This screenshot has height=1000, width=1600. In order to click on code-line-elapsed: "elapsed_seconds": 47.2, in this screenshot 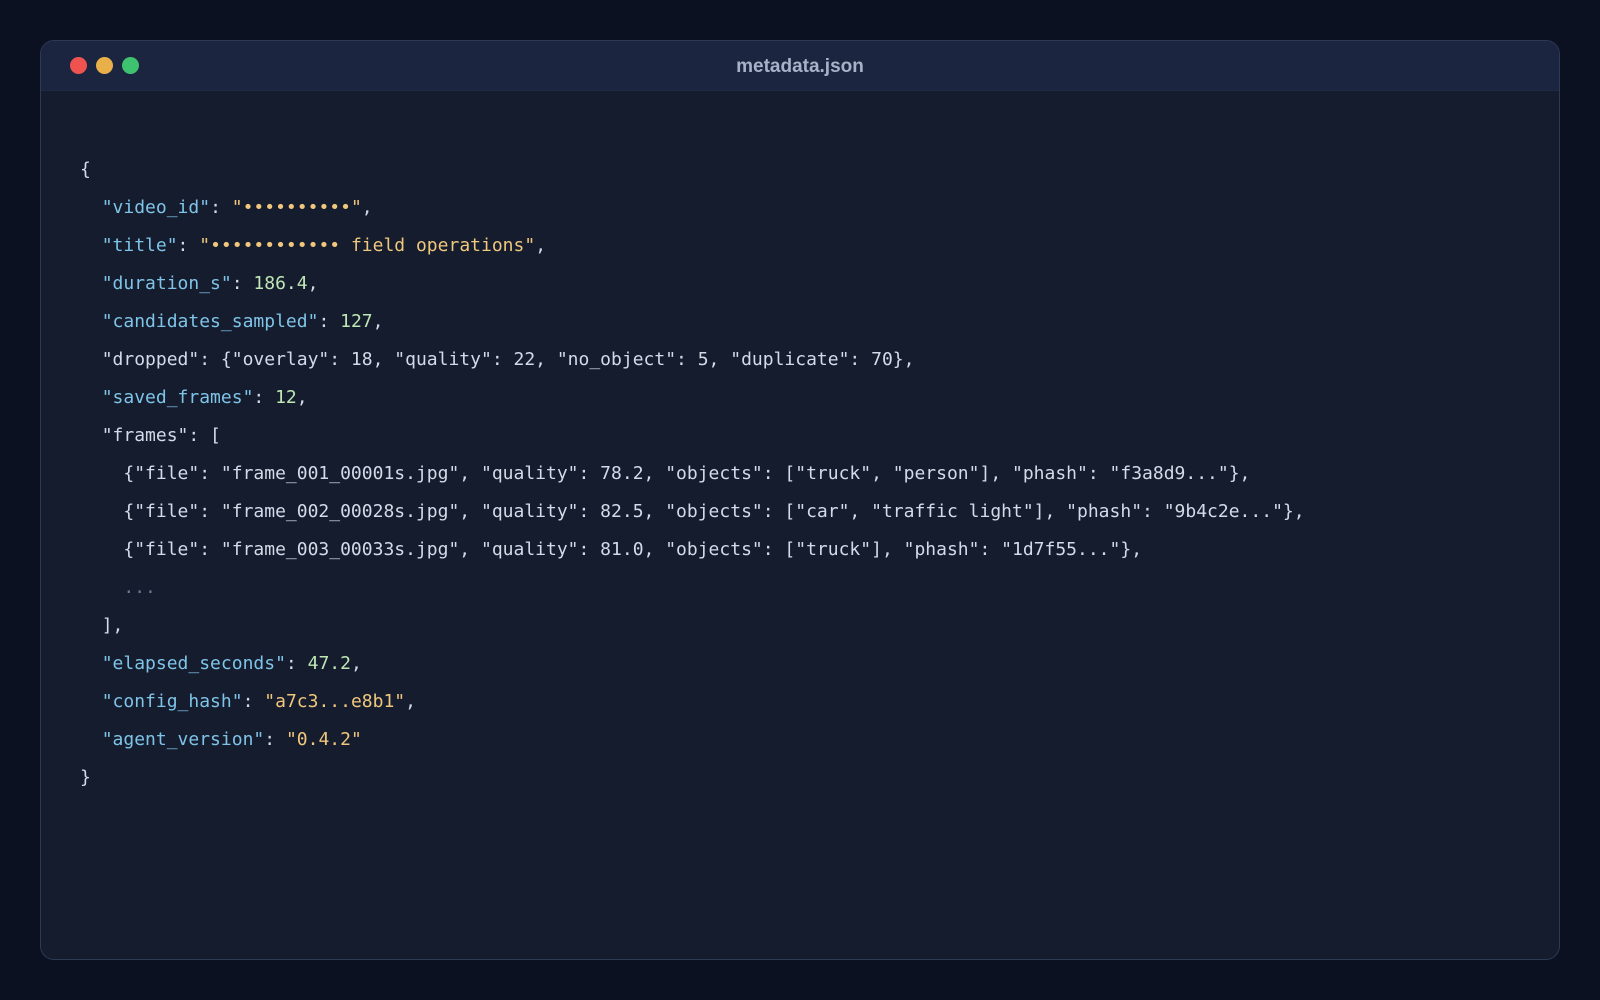, I will do `click(231, 663)`.